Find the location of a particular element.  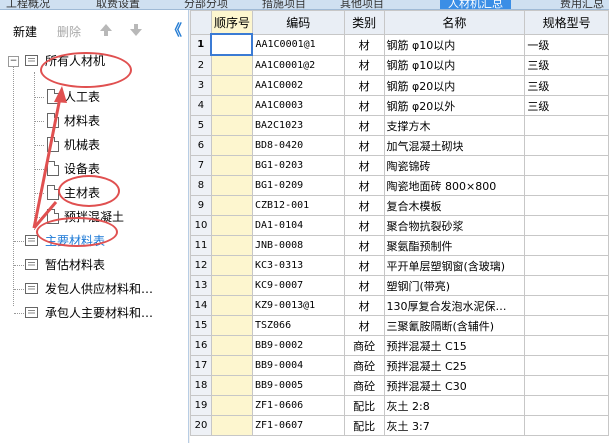

spec-header: 规格型号 is located at coordinates (566, 22).